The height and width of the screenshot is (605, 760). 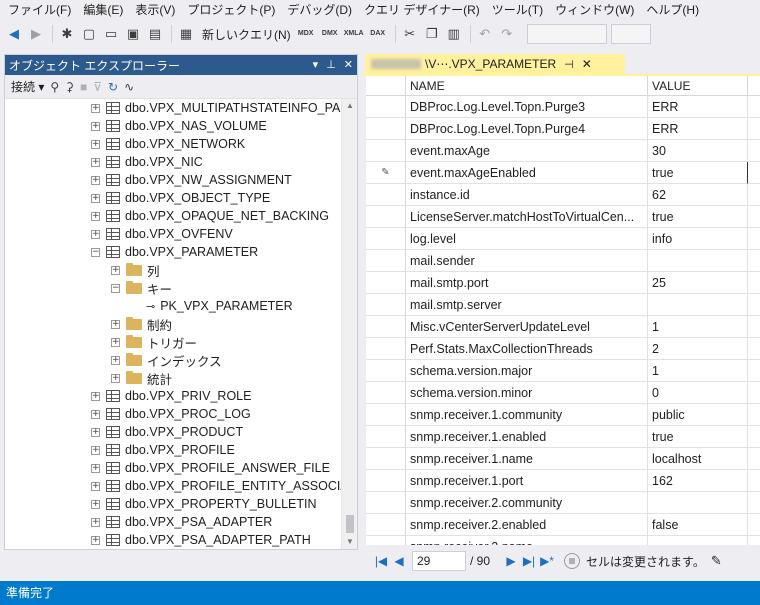 What do you see at coordinates (210, 216) in the screenshot?
I see `tree-node: + dbo.VPX_OPAQUE_NET_BACKING` at bounding box center [210, 216].